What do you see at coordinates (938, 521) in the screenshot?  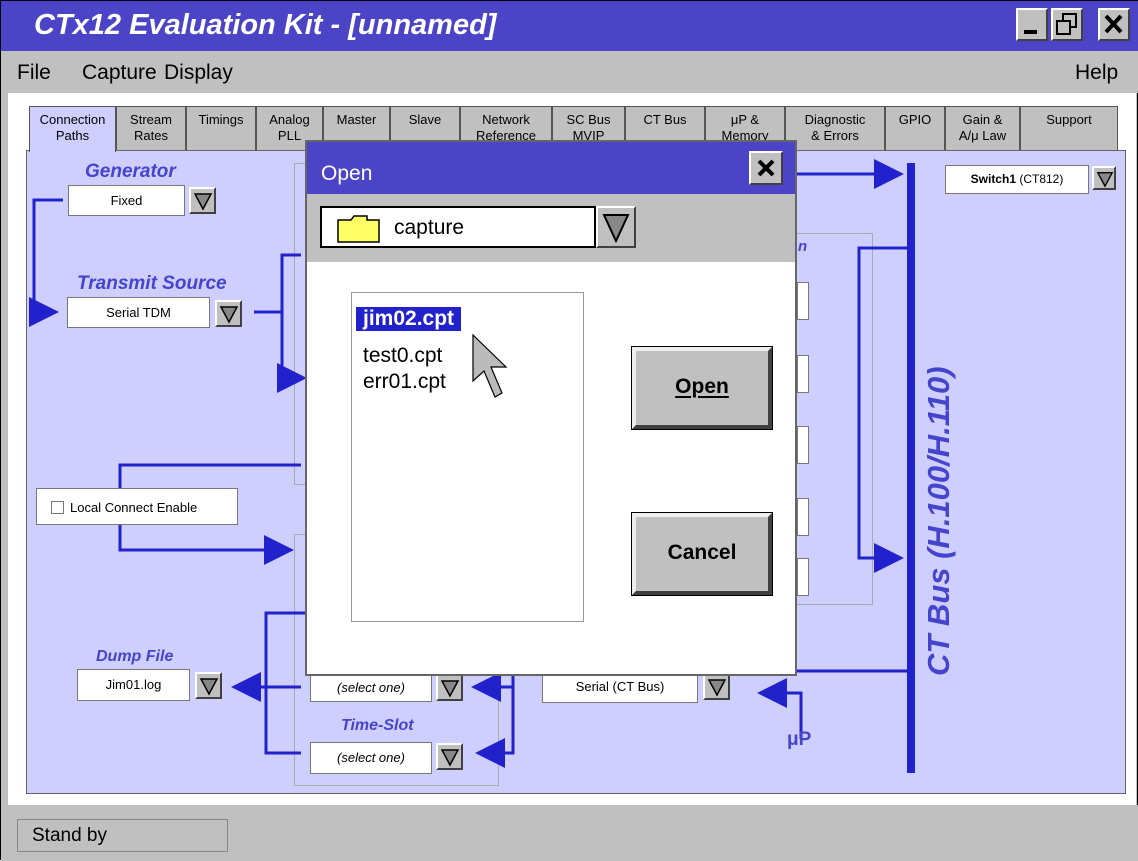 I see `ct-bus-label: CT Bus (H.100/H.110)` at bounding box center [938, 521].